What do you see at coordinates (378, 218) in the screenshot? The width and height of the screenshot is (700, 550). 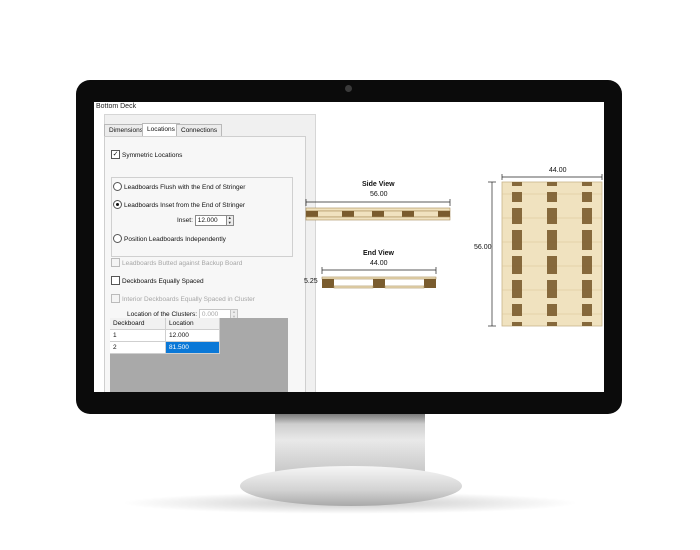 I see `side-view-bottom-deck` at bounding box center [378, 218].